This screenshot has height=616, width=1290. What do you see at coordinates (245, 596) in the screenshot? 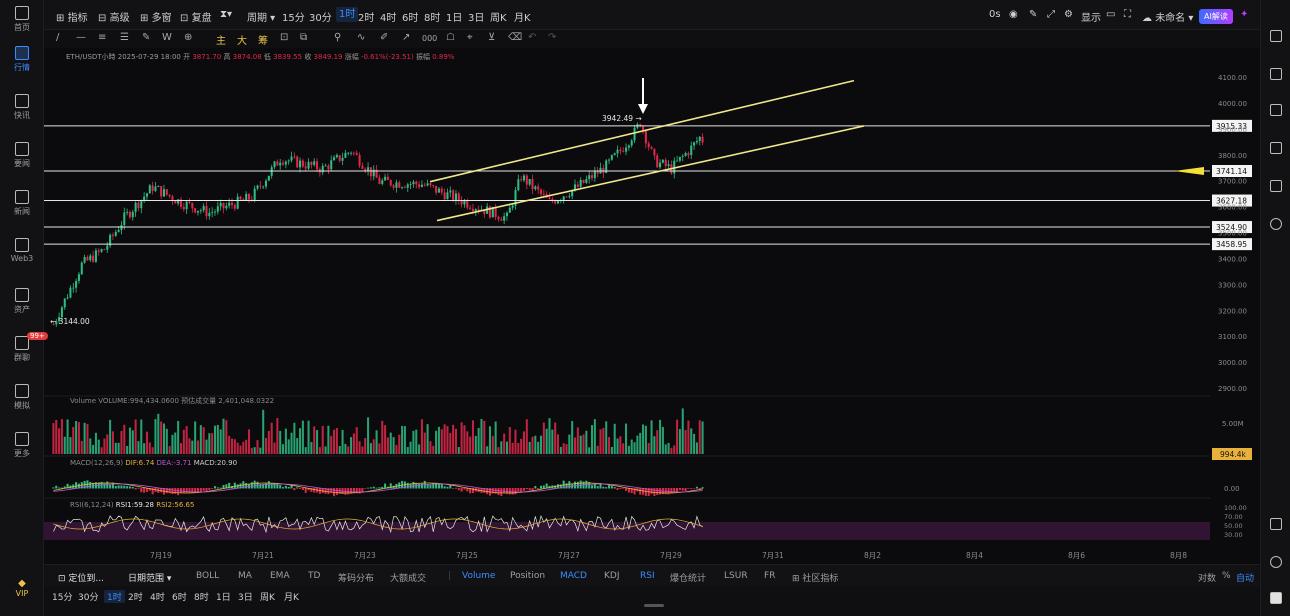
I see `tf-3d: 3日` at bounding box center [245, 596].